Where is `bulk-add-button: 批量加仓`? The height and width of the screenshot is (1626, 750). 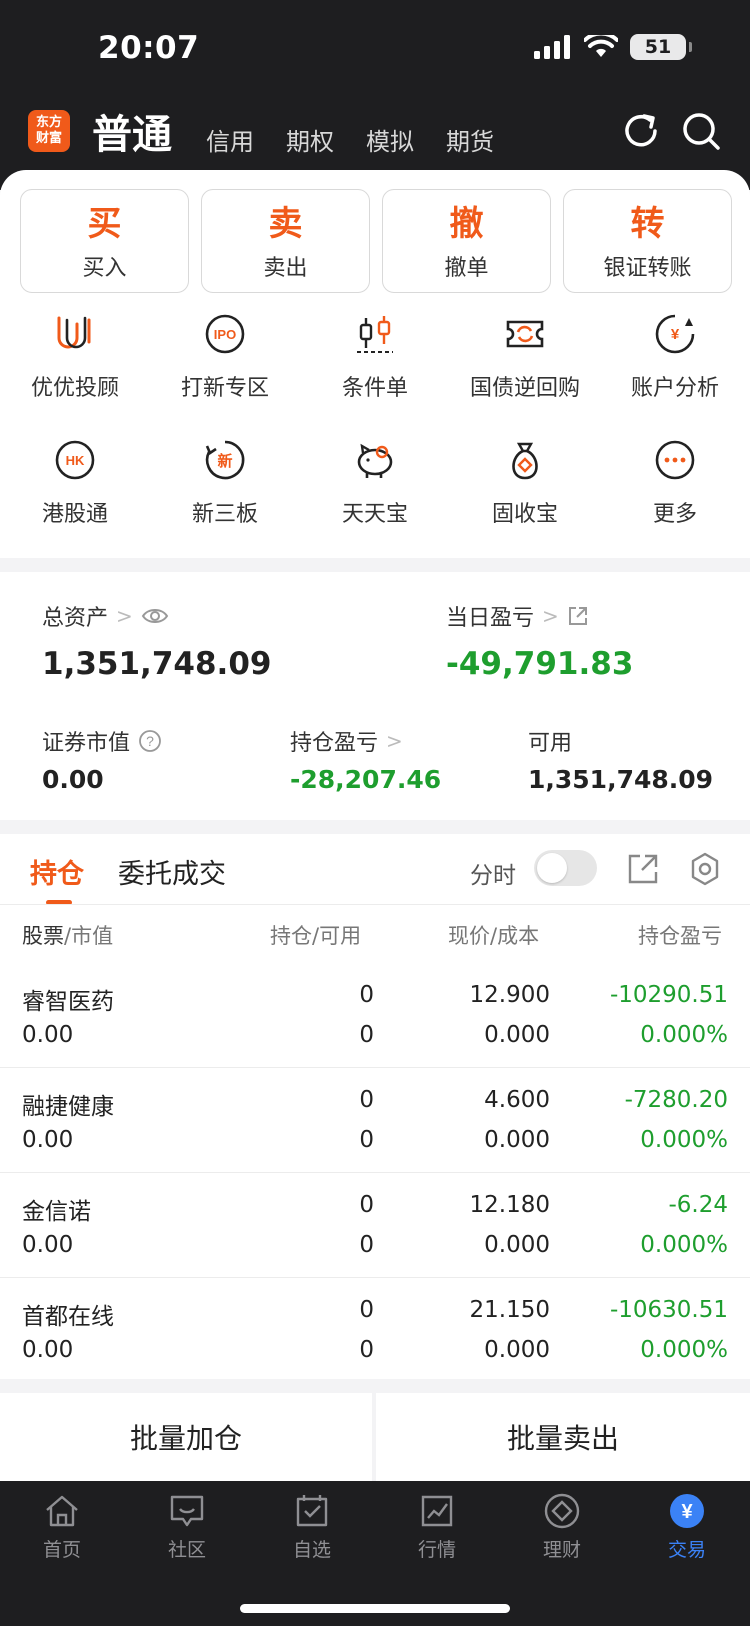
bulk-add-button: 批量加仓 is located at coordinates (186, 1437).